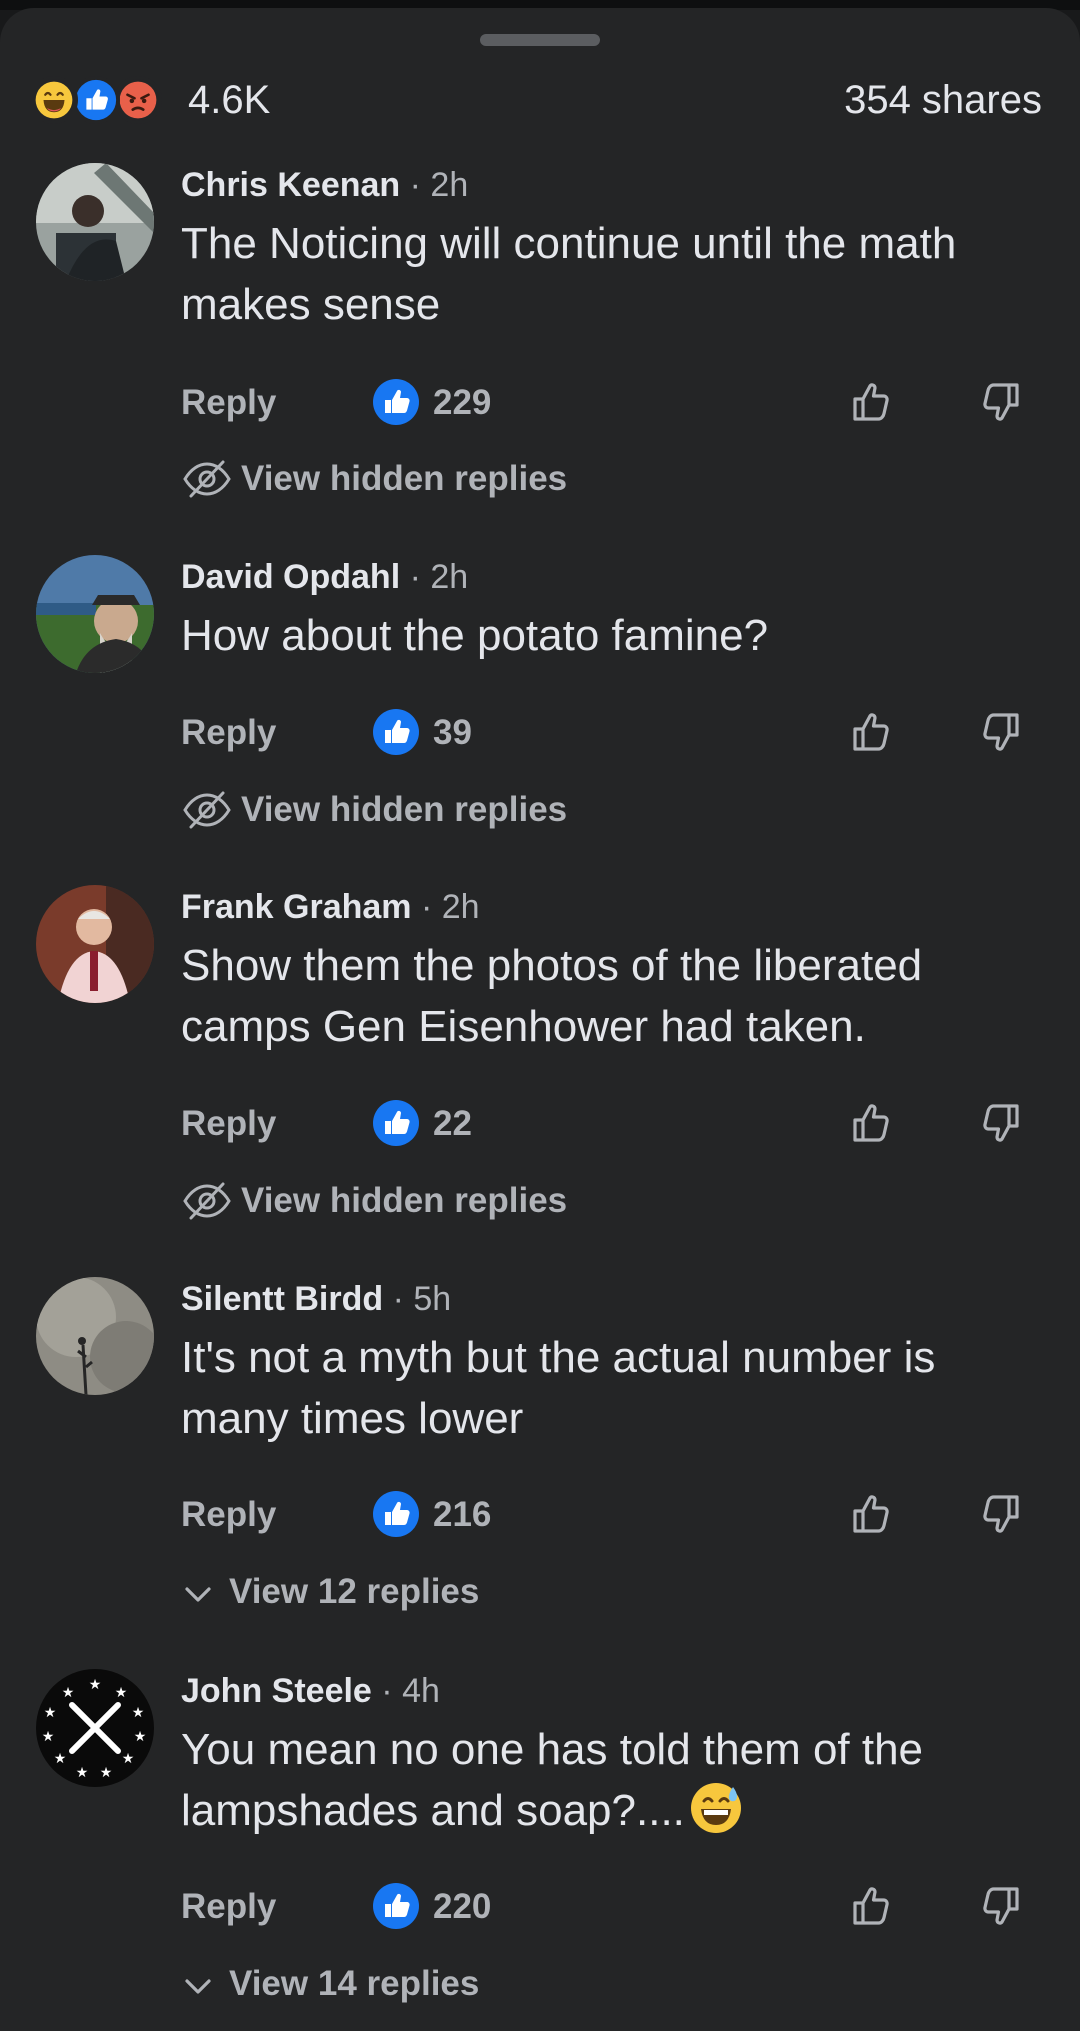  I want to click on sweat-smile-emoji, so click(715, 1808).